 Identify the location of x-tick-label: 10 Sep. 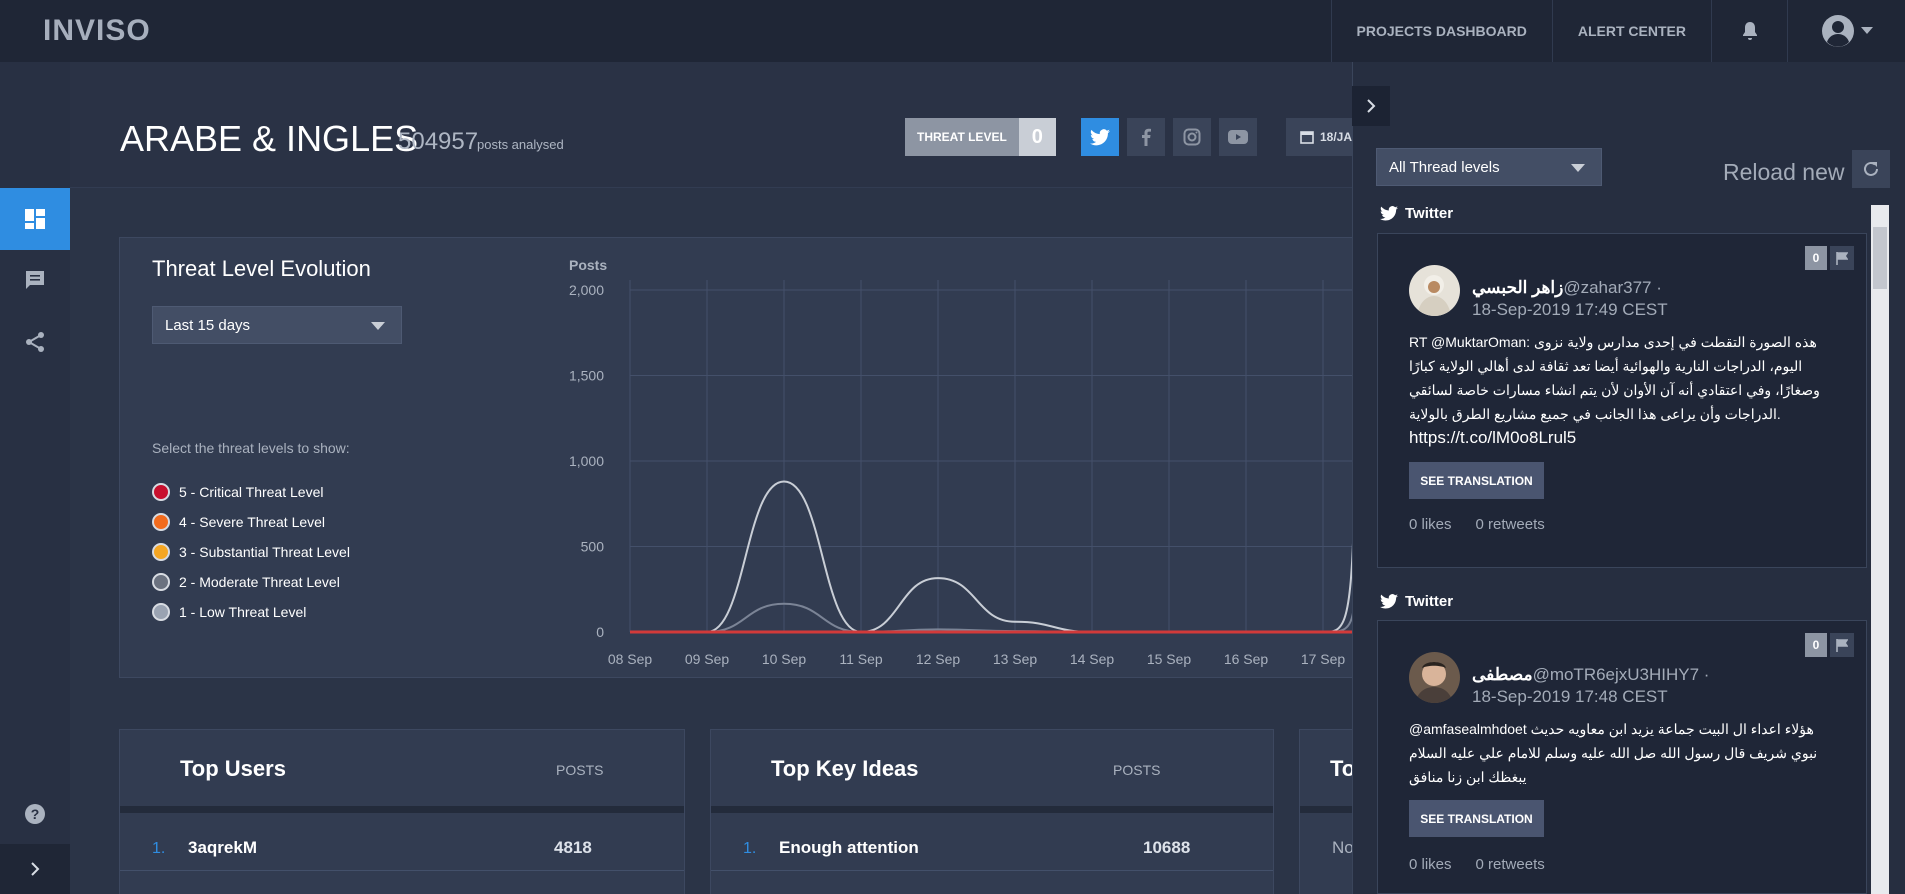
(784, 659).